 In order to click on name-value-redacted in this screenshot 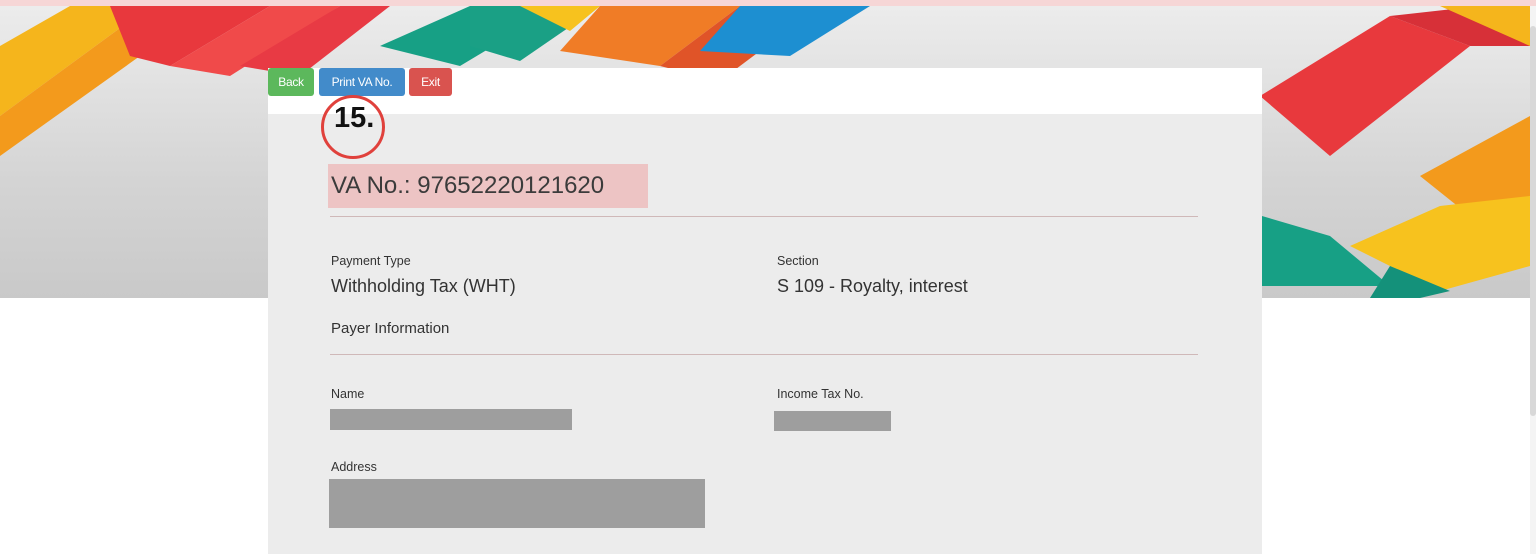, I will do `click(451, 419)`.